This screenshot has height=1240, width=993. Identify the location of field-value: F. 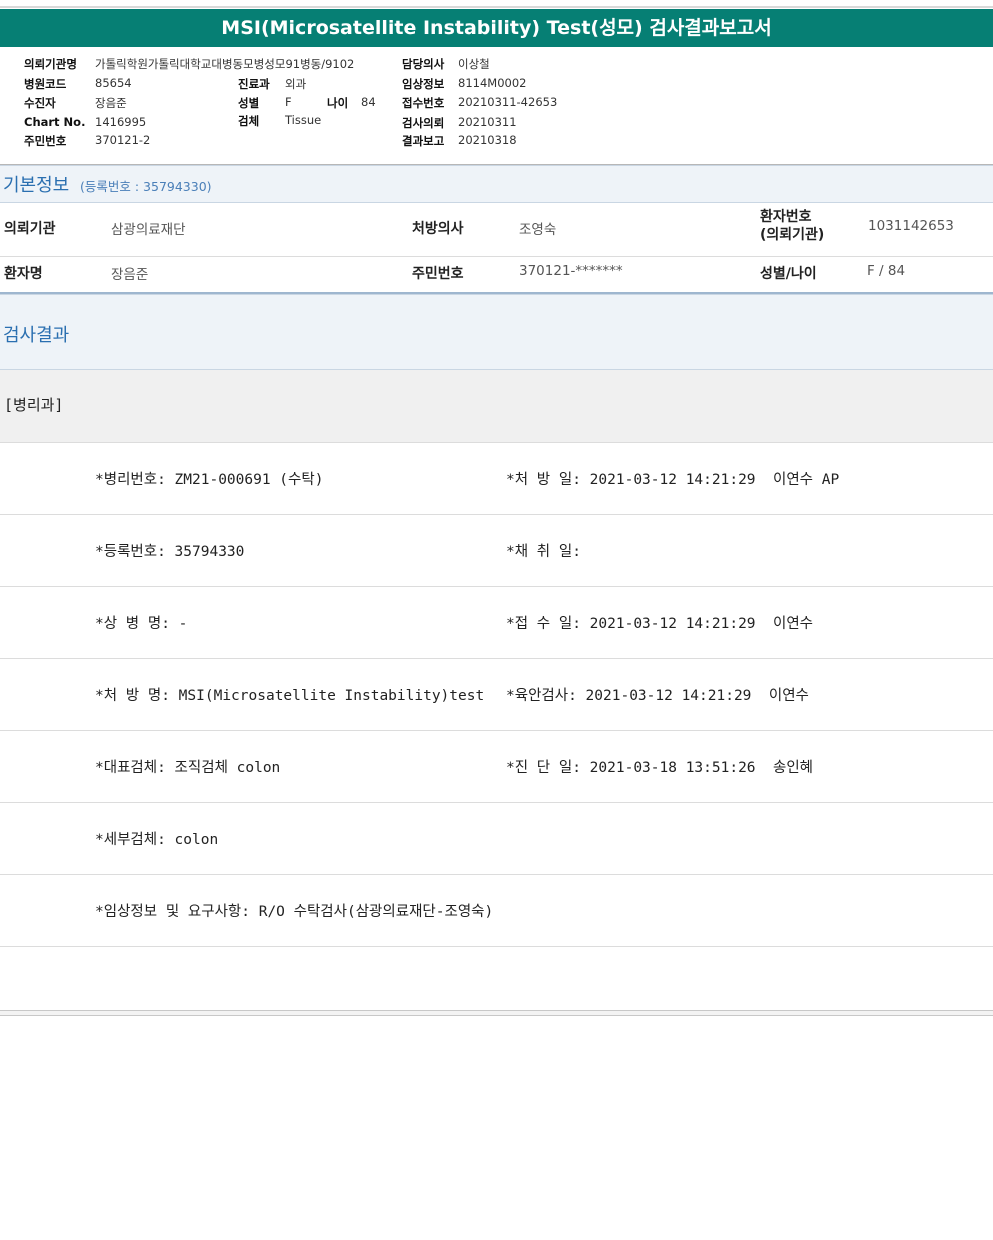
(288, 102).